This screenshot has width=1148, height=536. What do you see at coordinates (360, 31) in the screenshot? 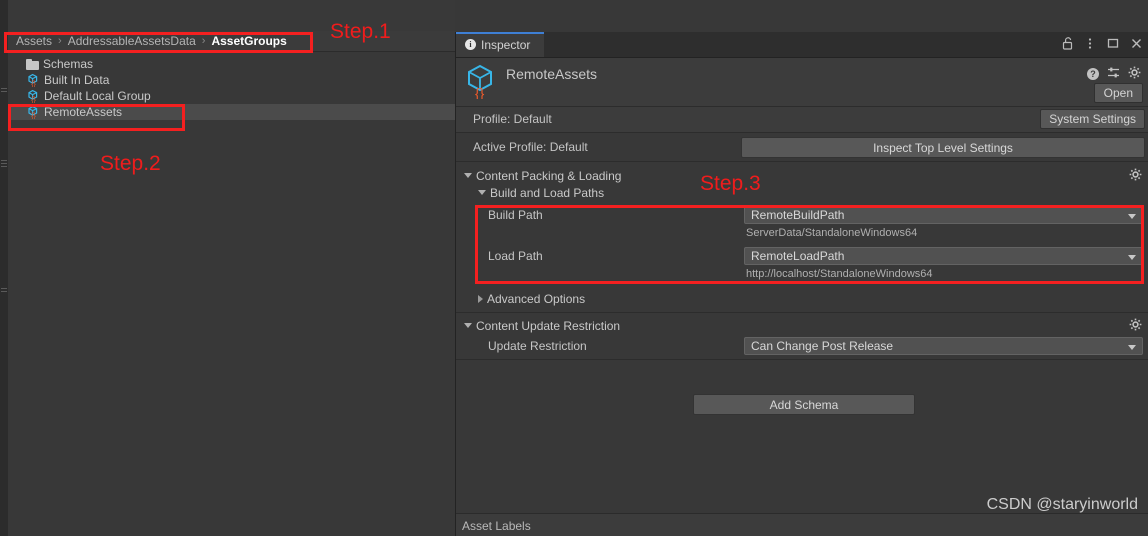
I see `annotation-step-1: Step.1` at bounding box center [360, 31].